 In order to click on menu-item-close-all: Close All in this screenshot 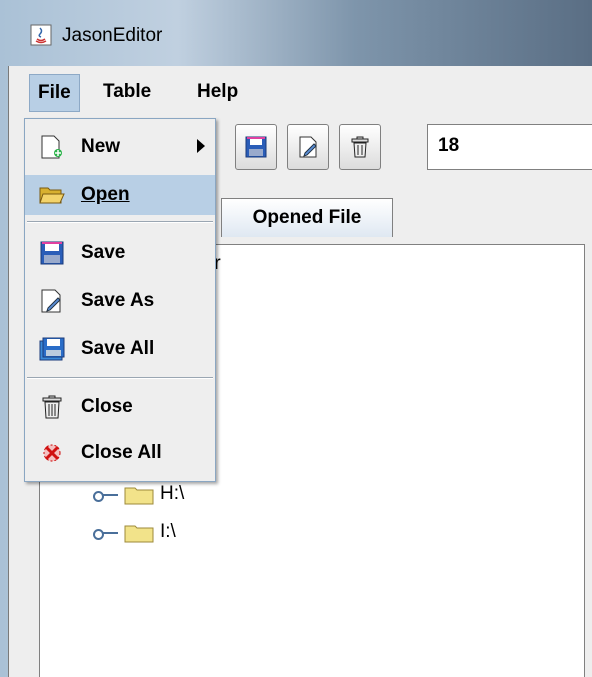, I will do `click(120, 453)`.